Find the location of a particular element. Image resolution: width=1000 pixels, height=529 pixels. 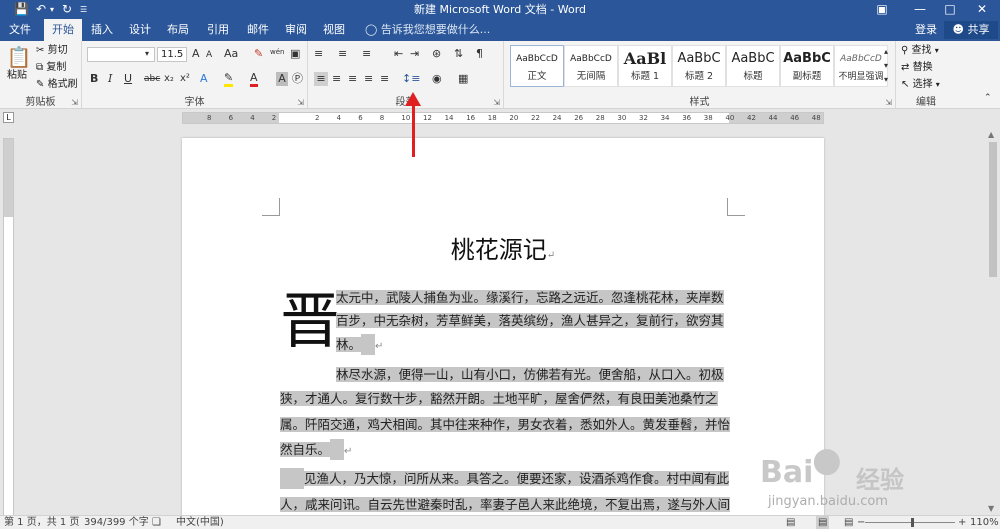

paragraph-line: 百步，中无杂树，芳草鲜美，落英缤纷，渔人甚异之，复前行，欲穷其 is located at coordinates (530, 320).